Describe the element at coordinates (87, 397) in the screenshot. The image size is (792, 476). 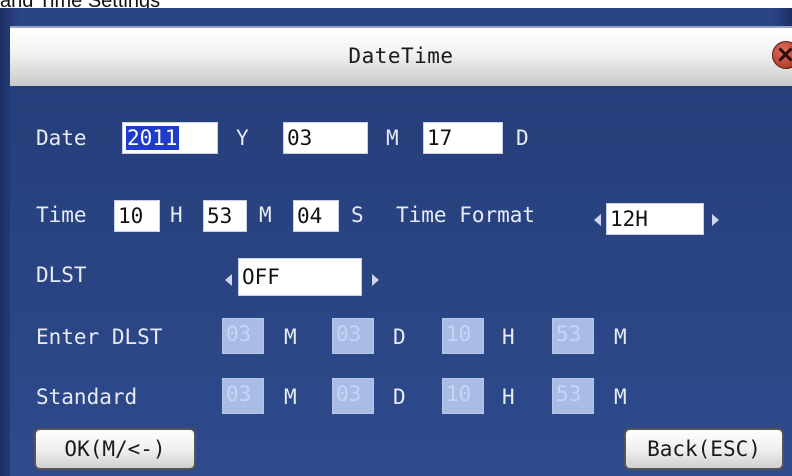
I see `standard-label: Standard` at that location.